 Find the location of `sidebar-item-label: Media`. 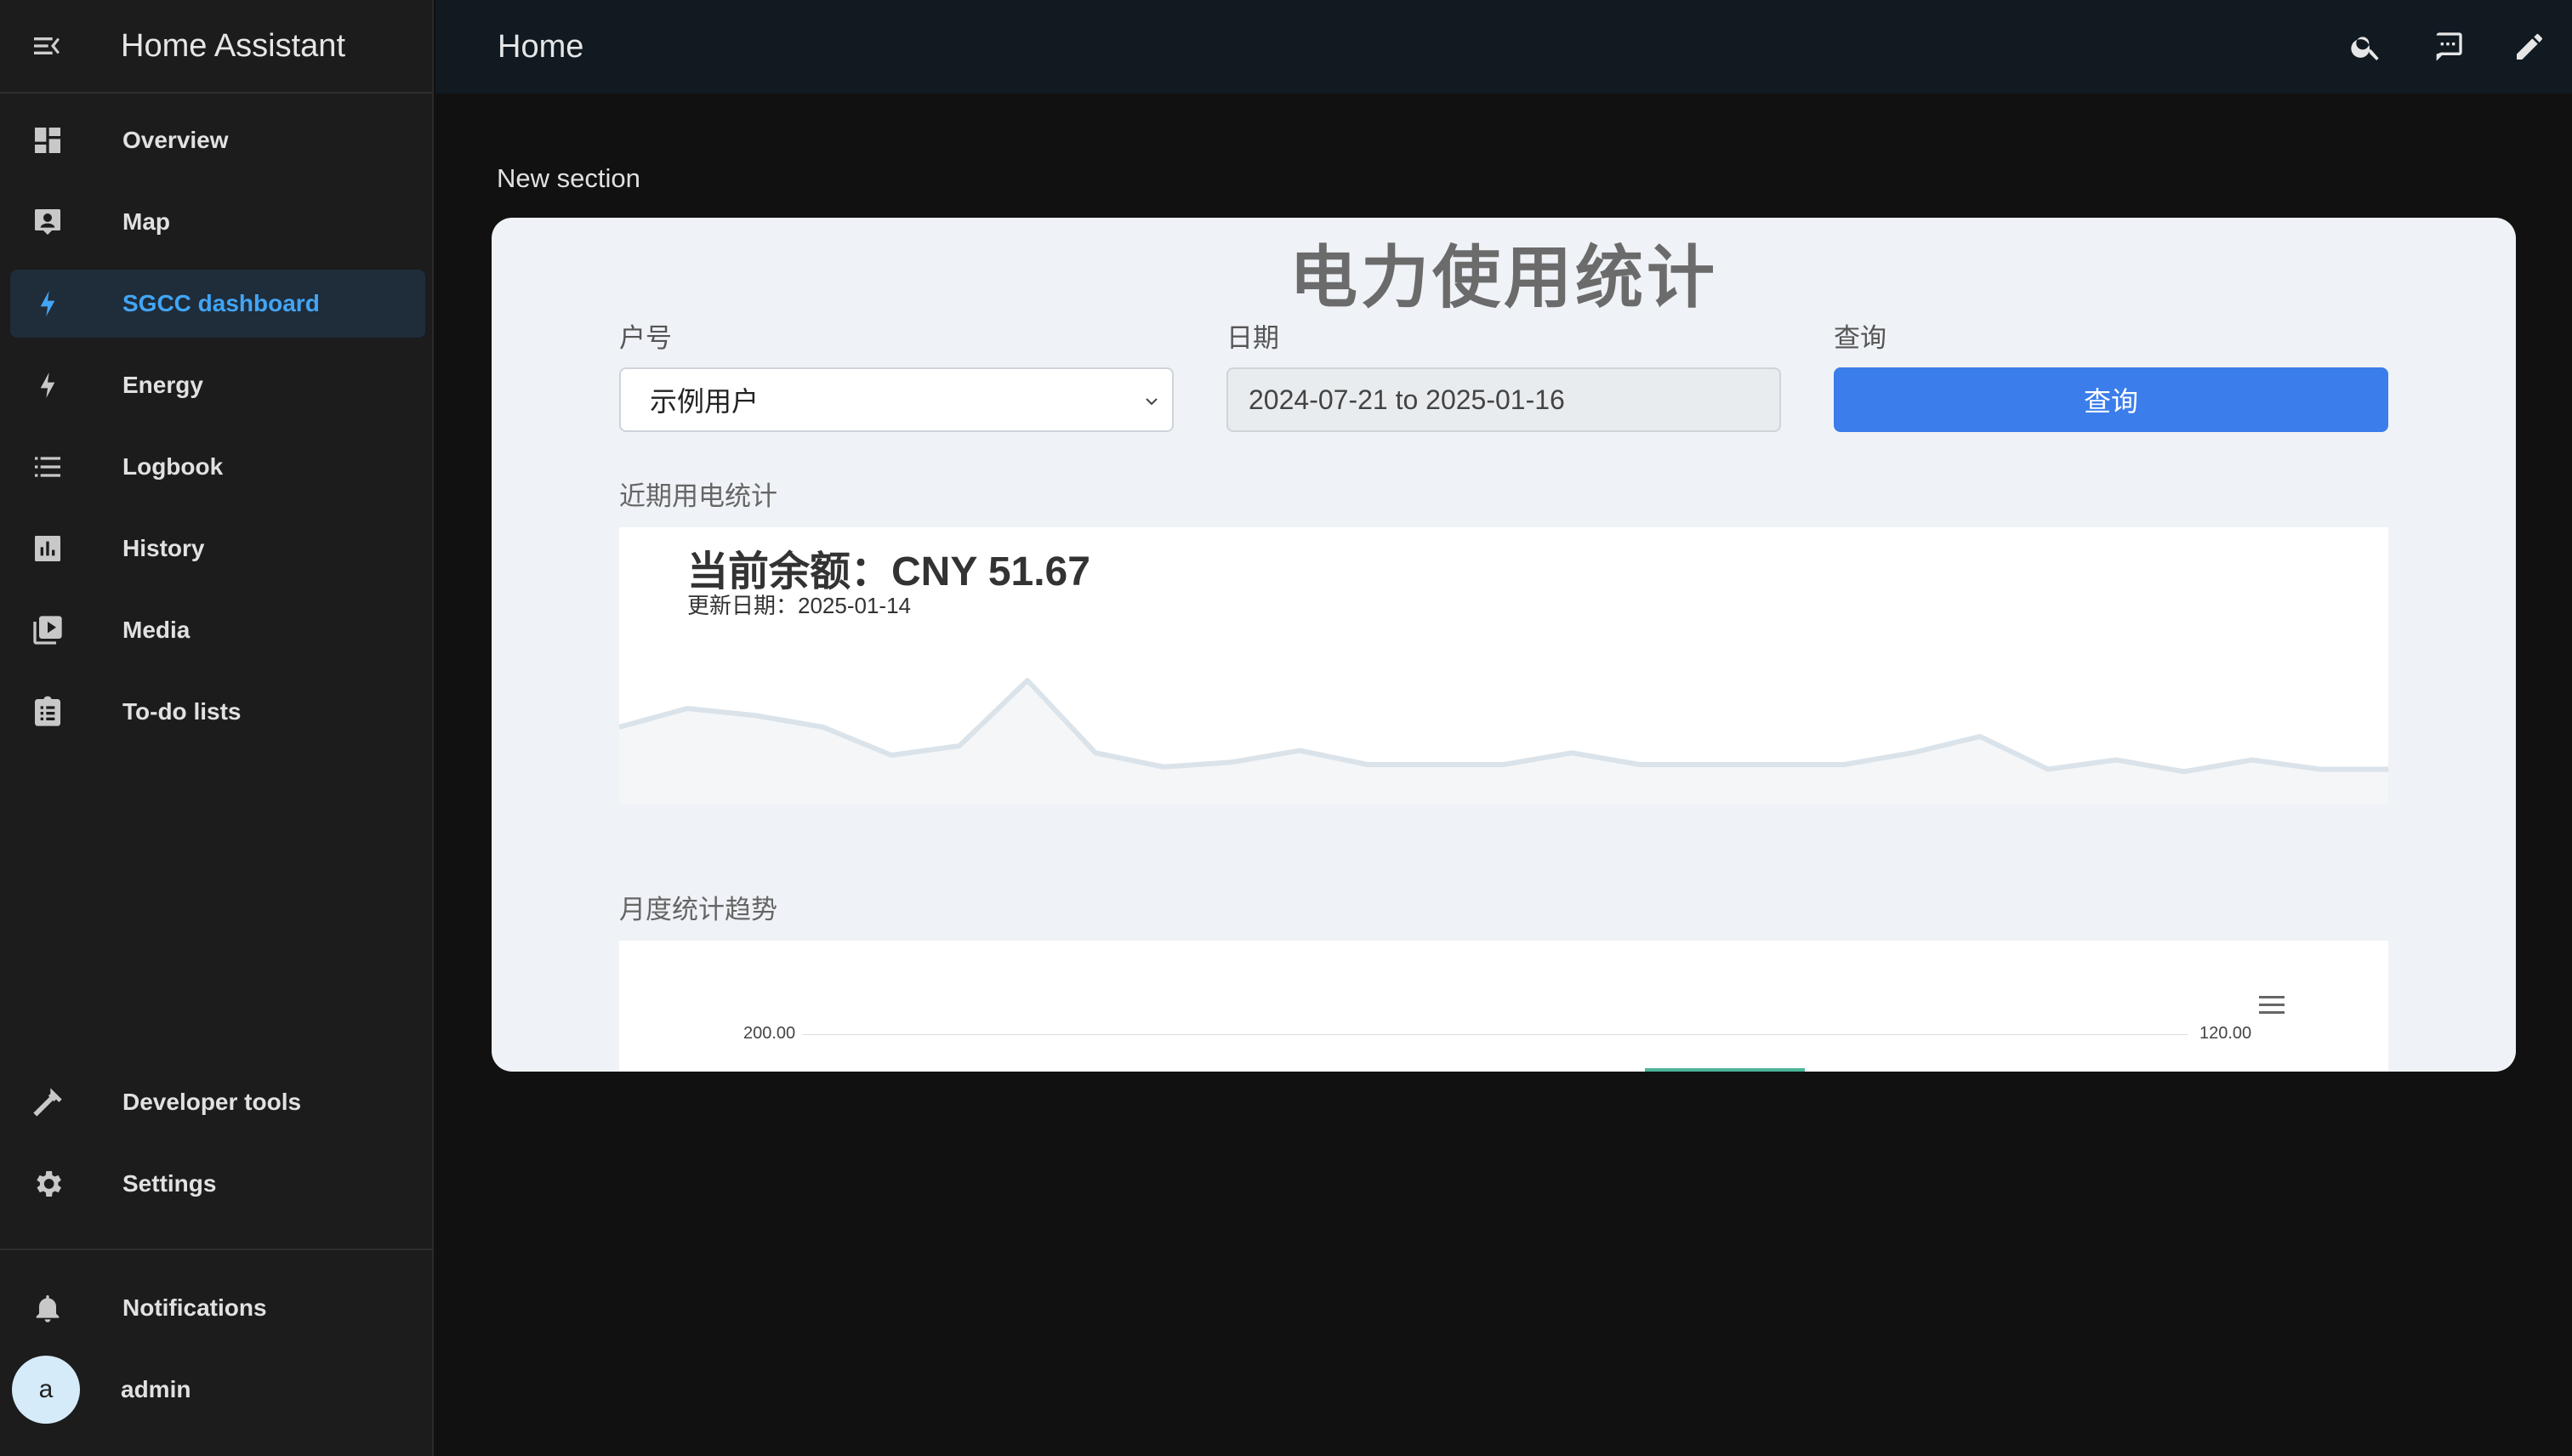

sidebar-item-label: Media is located at coordinates (157, 630).